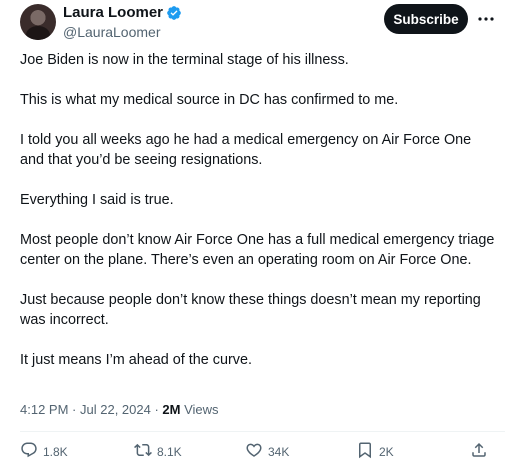 The width and height of the screenshot is (505, 470). Describe the element at coordinates (136, 360) in the screenshot. I see `post-paragraph: It just means I’m ahead of the curve.` at that location.